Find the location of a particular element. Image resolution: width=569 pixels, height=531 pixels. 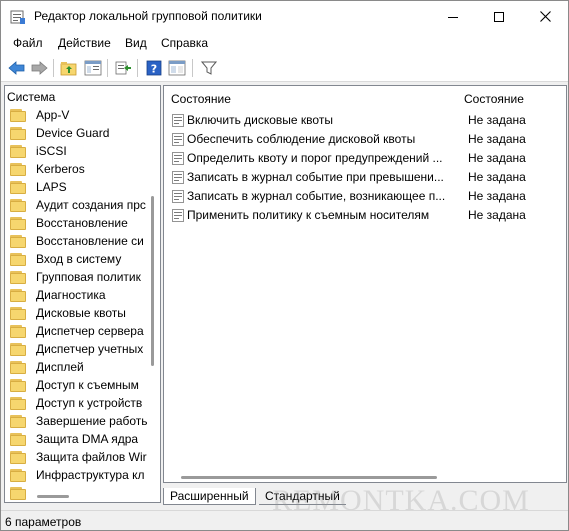

tree-item: Завершение работь is located at coordinates (79, 421).